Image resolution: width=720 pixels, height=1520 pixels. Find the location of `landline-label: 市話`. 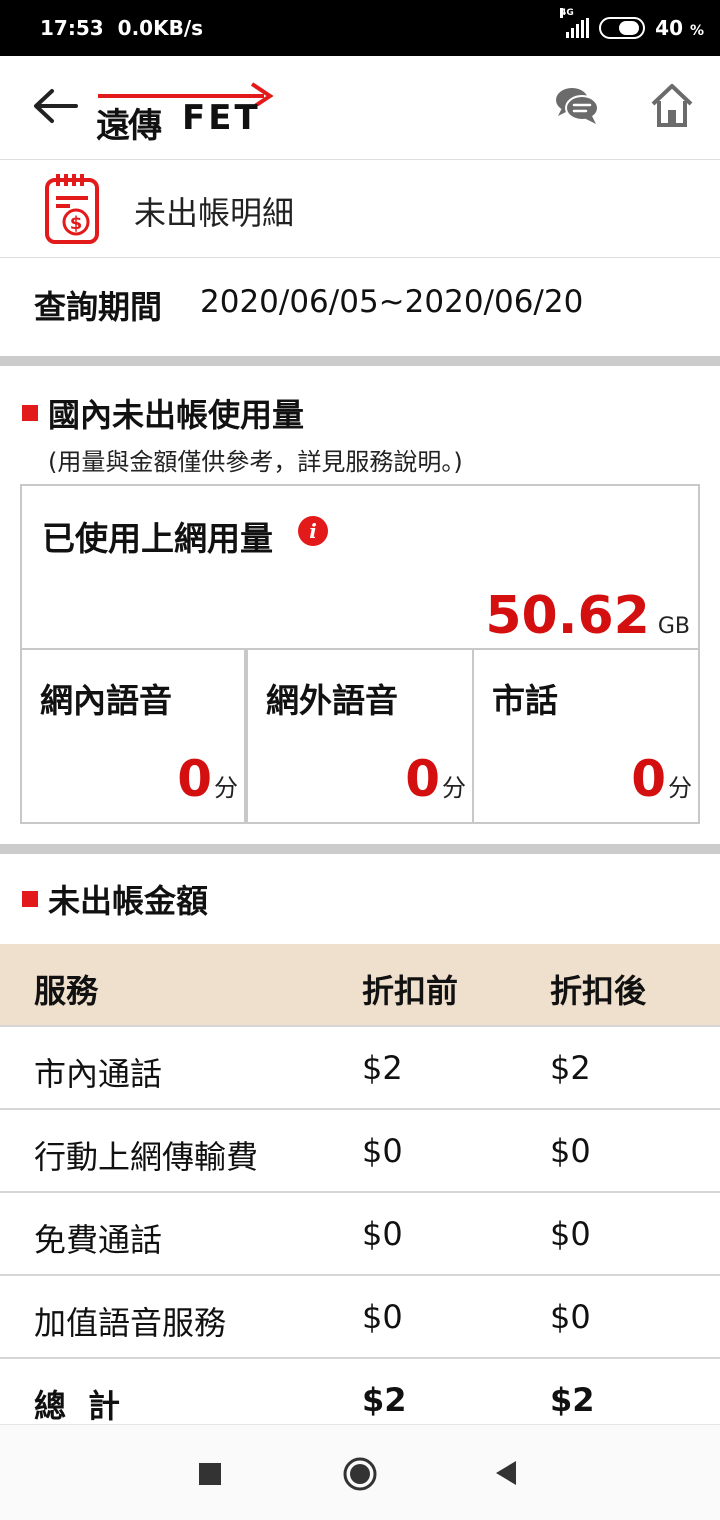

landline-label: 市話 is located at coordinates (525, 700).